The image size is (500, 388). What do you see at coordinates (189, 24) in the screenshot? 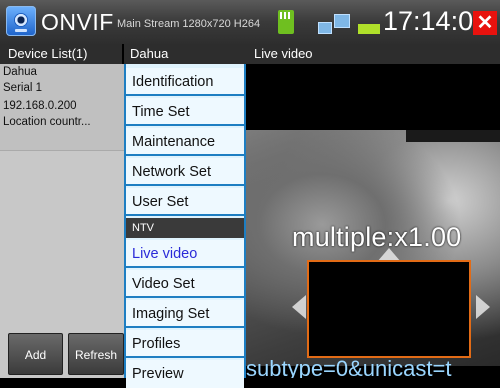
I see `stream-info: Main Stream 1280x720 H264` at bounding box center [189, 24].